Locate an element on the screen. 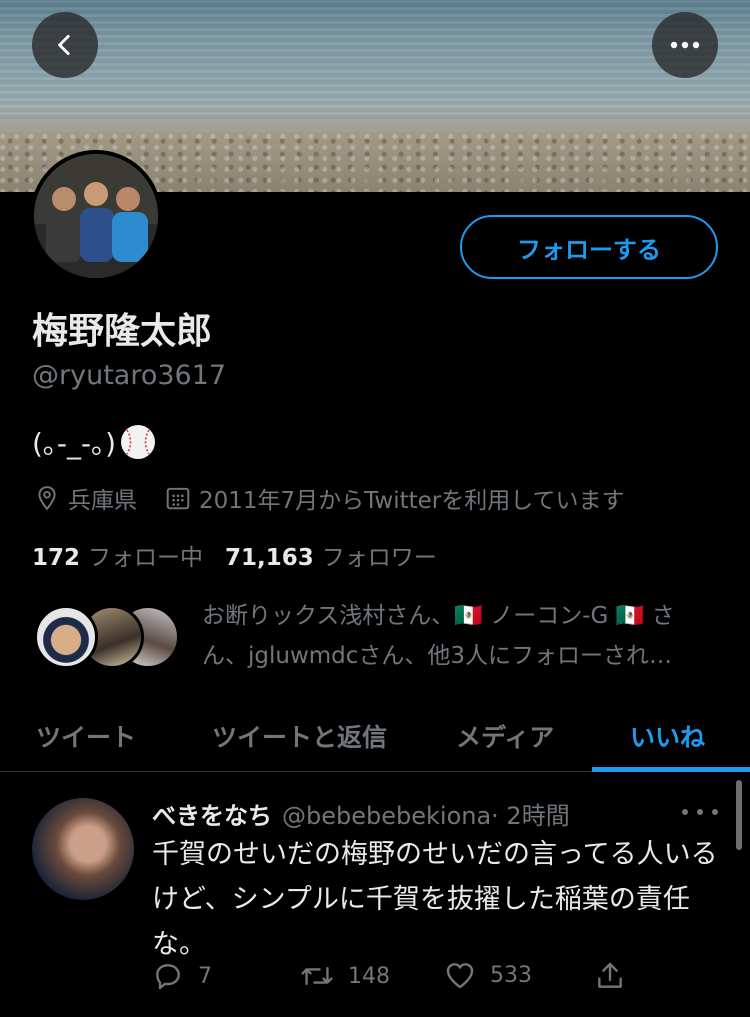  tab-likes: いいね is located at coordinates (667, 736).